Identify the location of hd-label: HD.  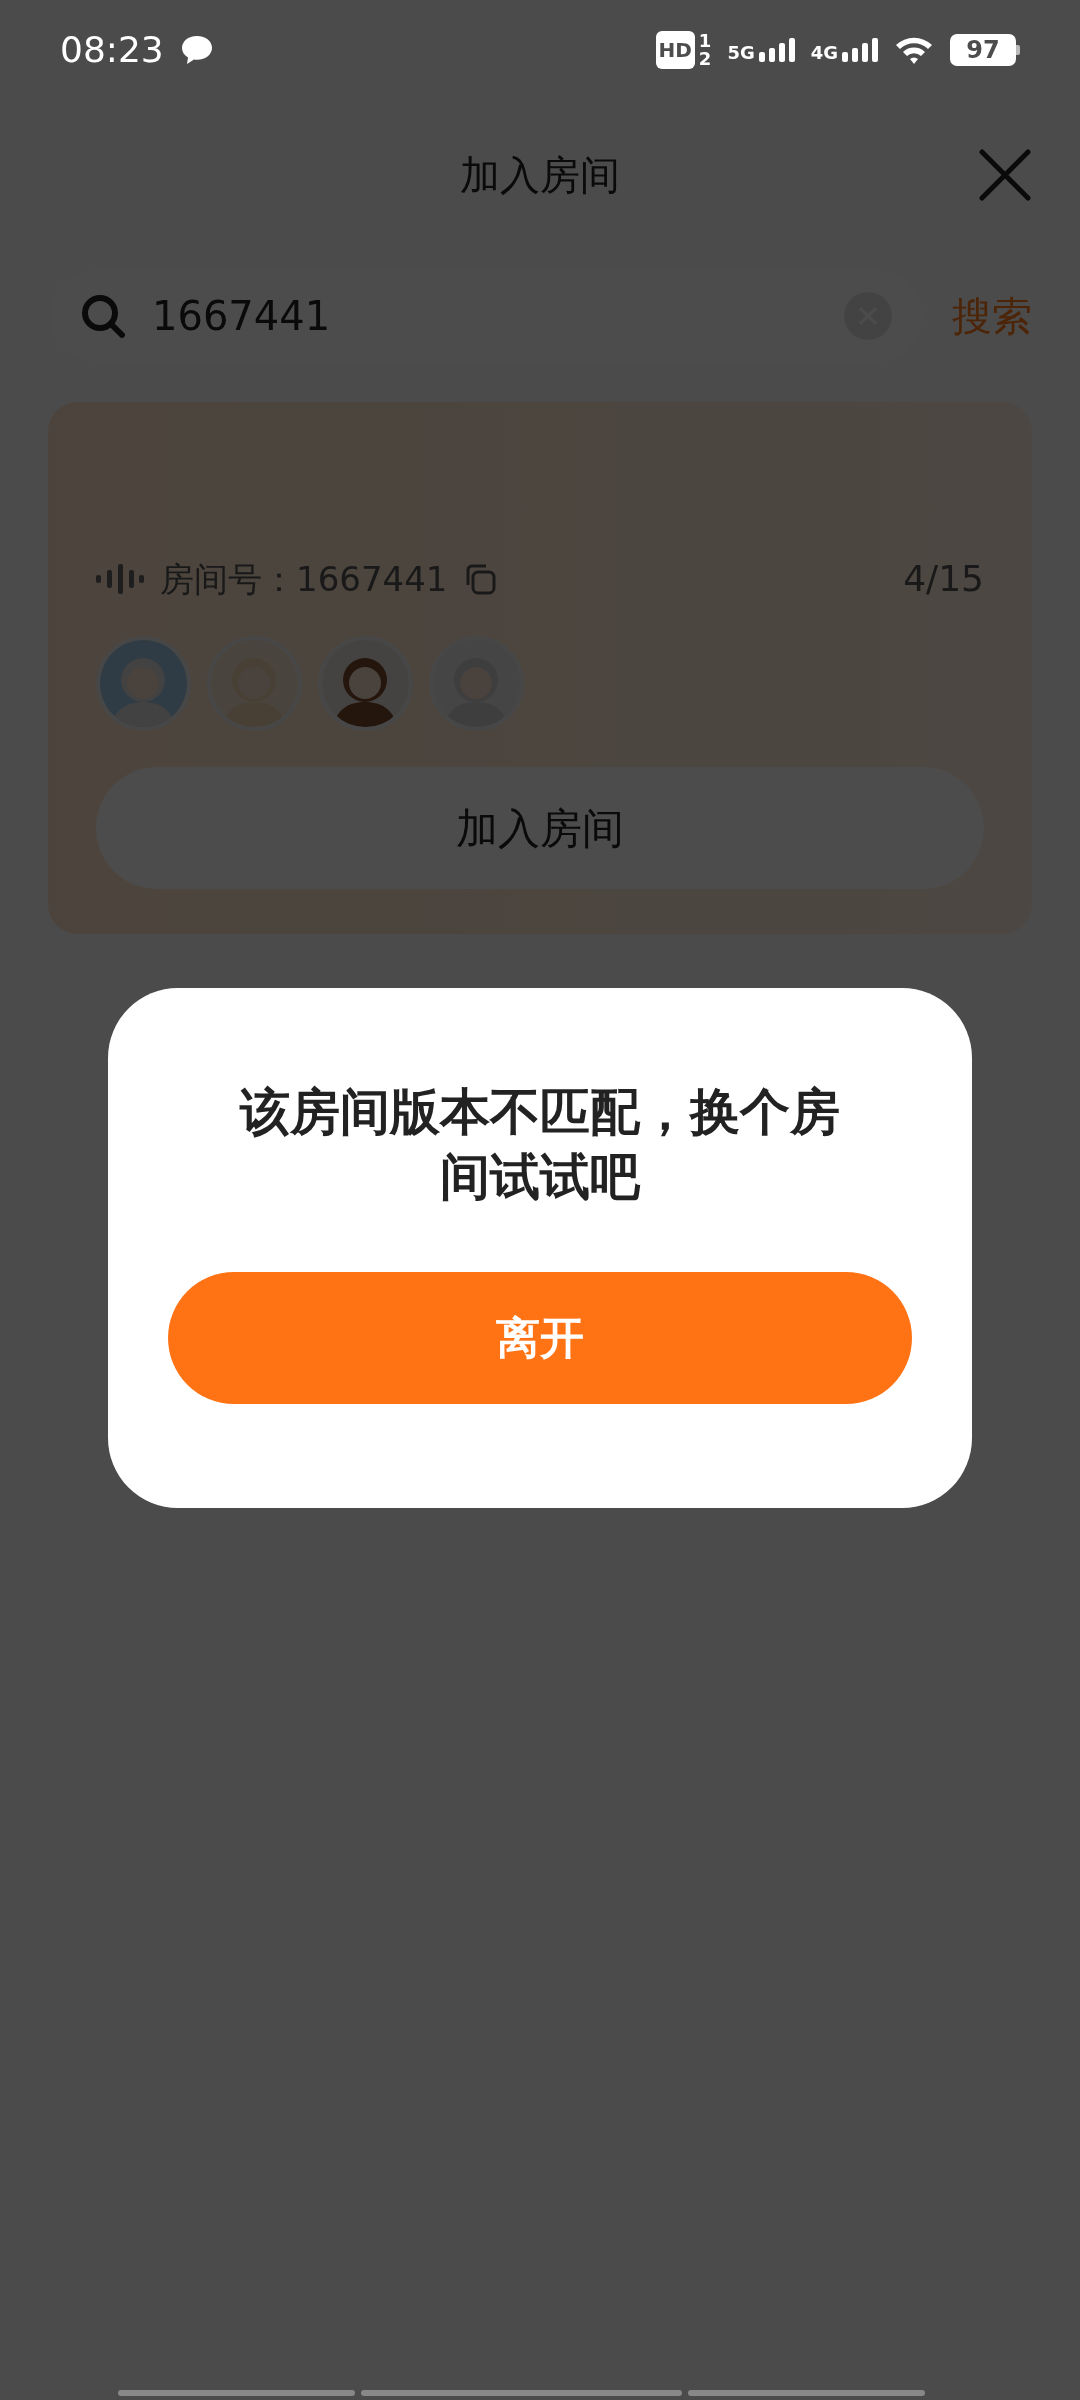
(675, 50).